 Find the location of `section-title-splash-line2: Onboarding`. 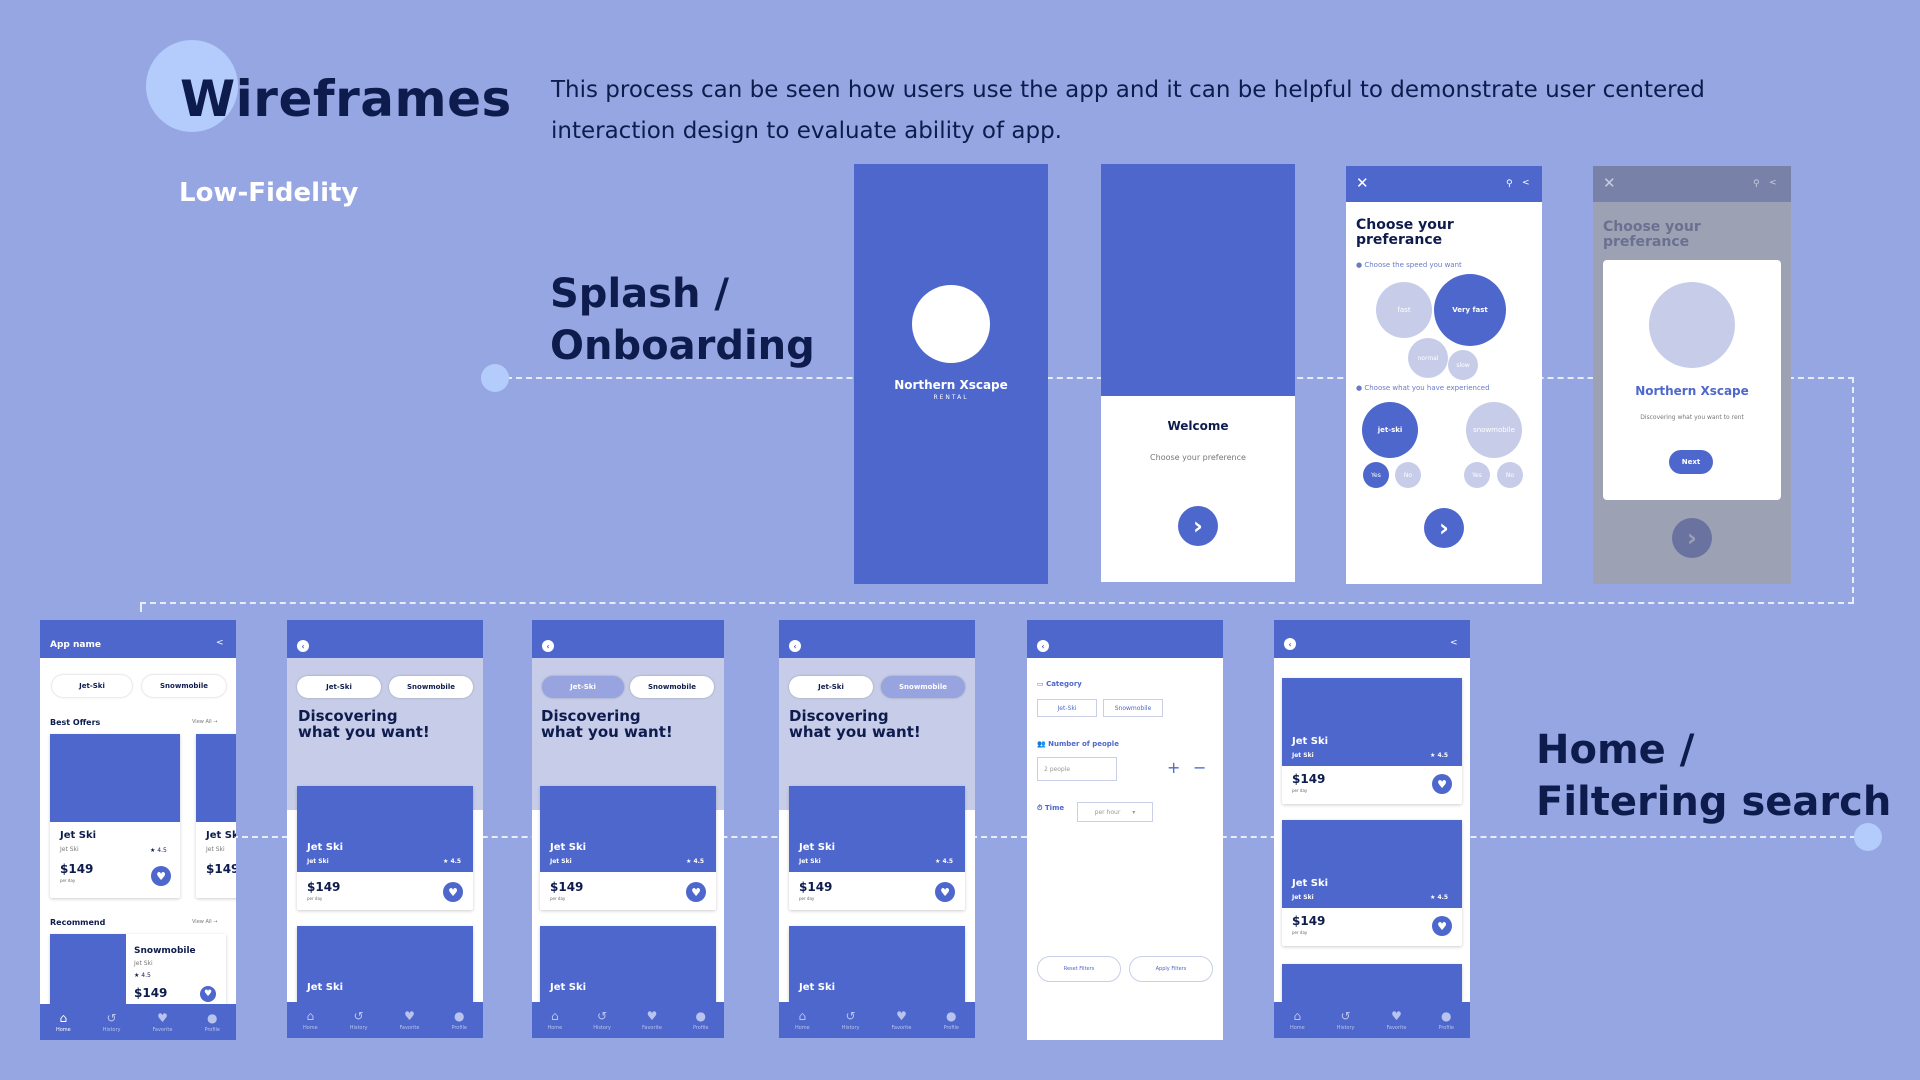

section-title-splash-line2: Onboarding is located at coordinates (682, 346).